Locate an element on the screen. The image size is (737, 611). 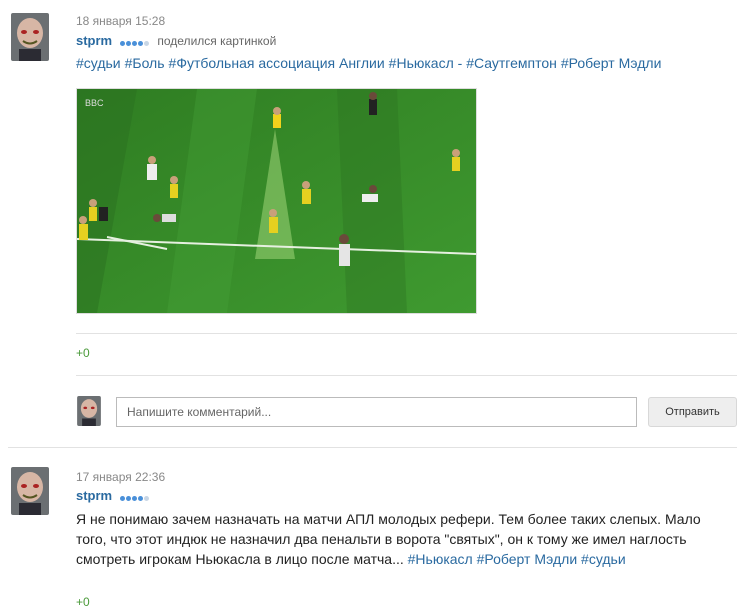
commenter-avatar is located at coordinates (89, 411).